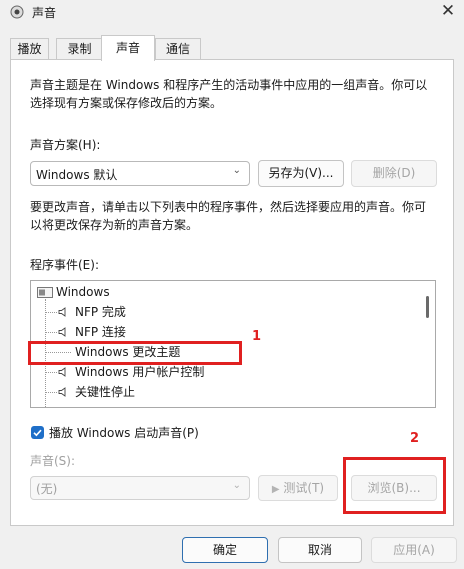  What do you see at coordinates (178, 49) in the screenshot?
I see `tab-communications: 通信` at bounding box center [178, 49].